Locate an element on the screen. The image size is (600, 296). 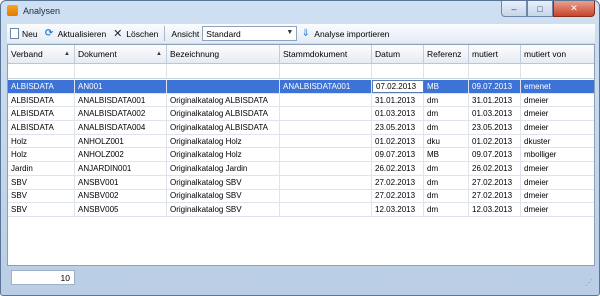
table-cell: AN001 is located at coordinates (121, 86).